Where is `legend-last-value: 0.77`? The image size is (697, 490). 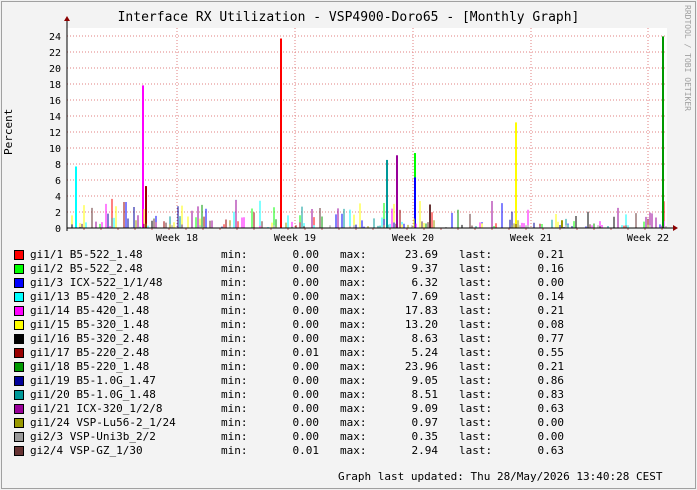 legend-last-value: 0.77 is located at coordinates (551, 338).